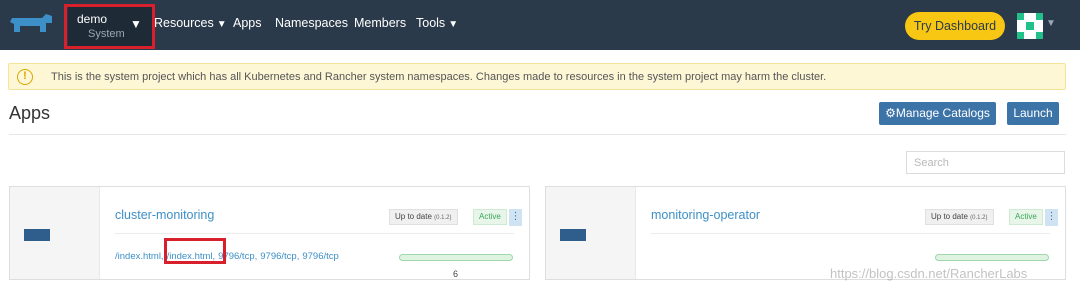 This screenshot has width=1080, height=294. I want to click on launch-button: Launch, so click(1033, 113).